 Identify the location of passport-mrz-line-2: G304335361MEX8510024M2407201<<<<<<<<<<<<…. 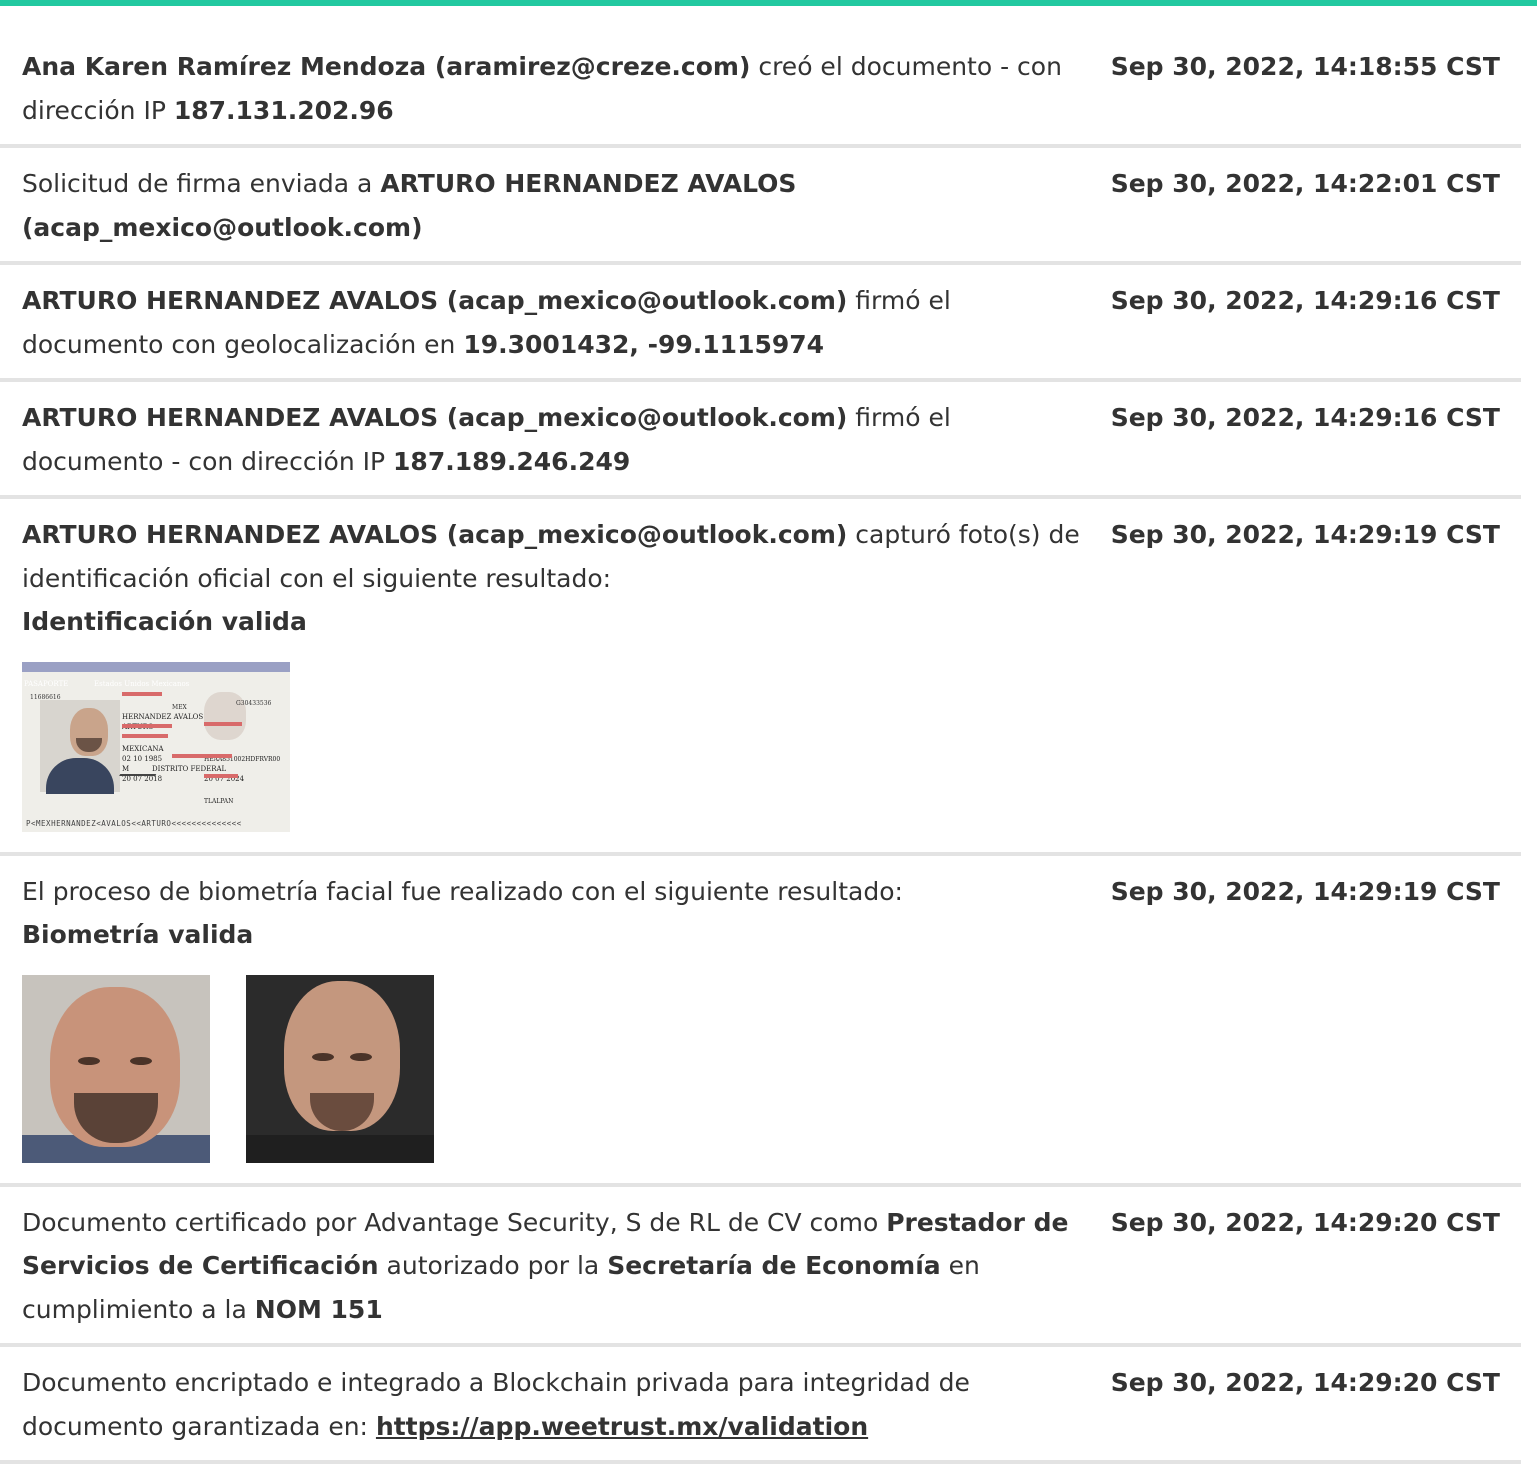
(136, 823).